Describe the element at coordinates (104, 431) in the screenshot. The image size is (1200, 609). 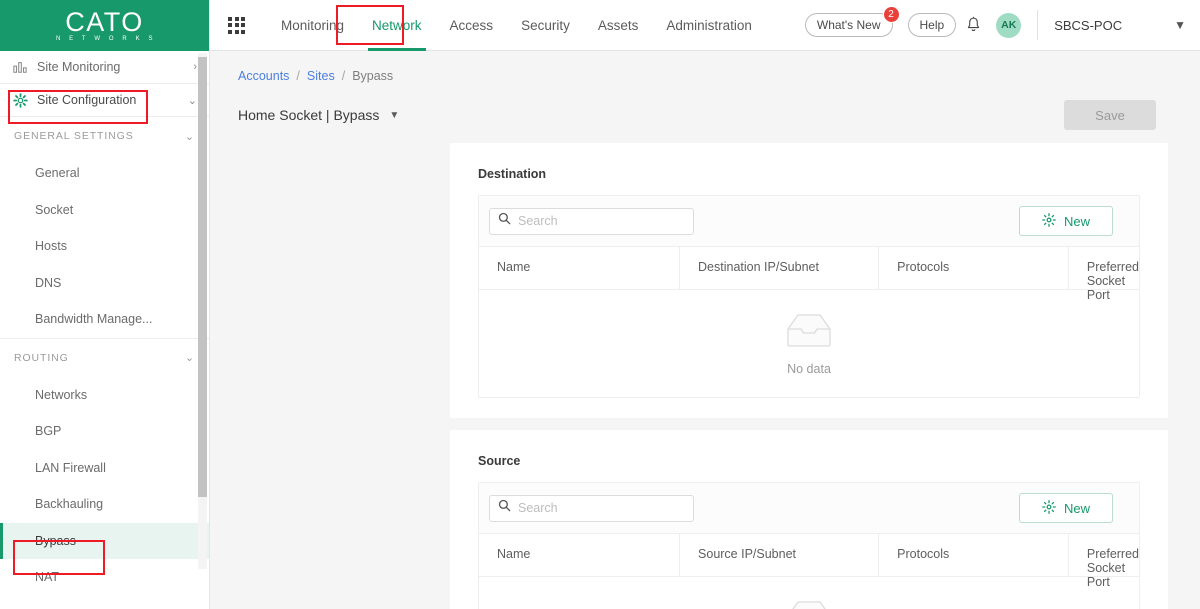
I see `sidebar-item-bgp: BGP` at that location.